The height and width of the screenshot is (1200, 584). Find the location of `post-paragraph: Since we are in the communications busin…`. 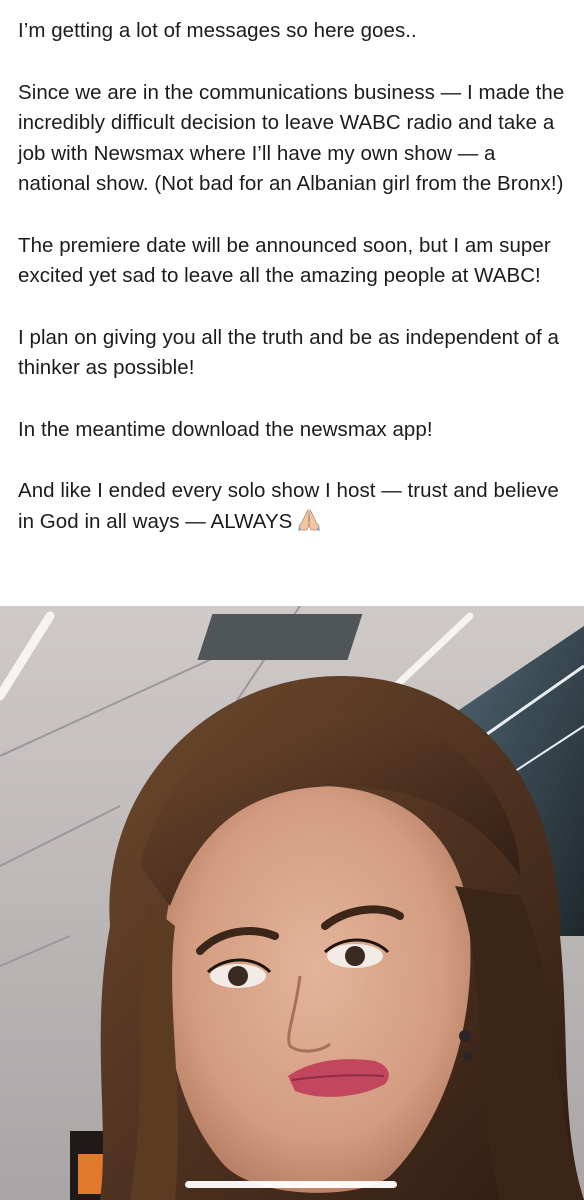

post-paragraph: Since we are in the communications busin… is located at coordinates (291, 138).